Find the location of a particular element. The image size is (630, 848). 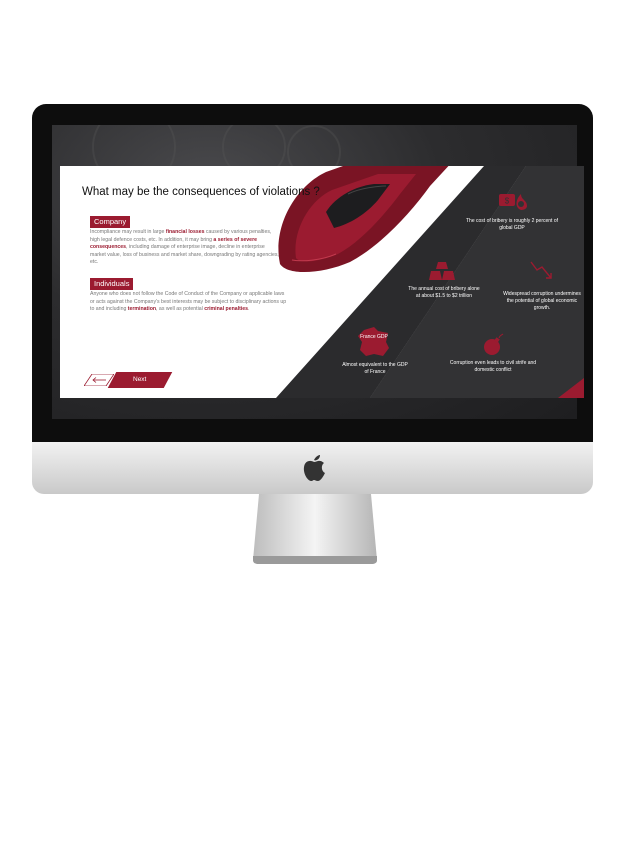

next-button-label: Next is located at coordinates (140, 379).